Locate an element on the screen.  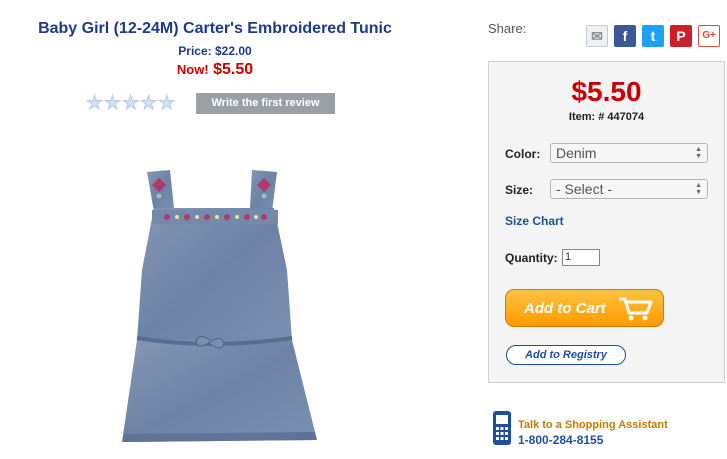
shopping-assistant-phone: 1-800-284-8155 is located at coordinates (560, 440).